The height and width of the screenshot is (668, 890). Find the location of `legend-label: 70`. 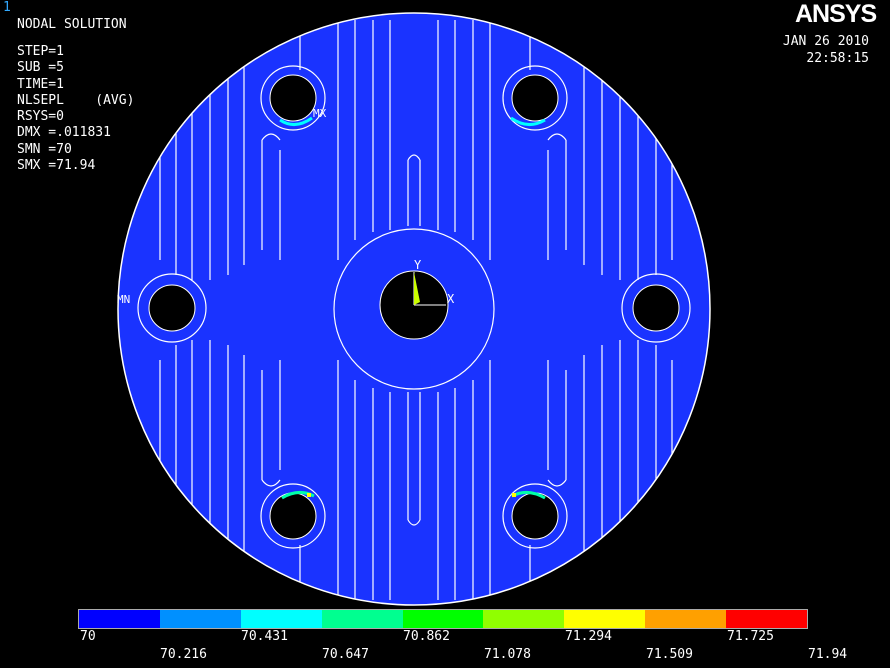

legend-label: 70 is located at coordinates (88, 636).